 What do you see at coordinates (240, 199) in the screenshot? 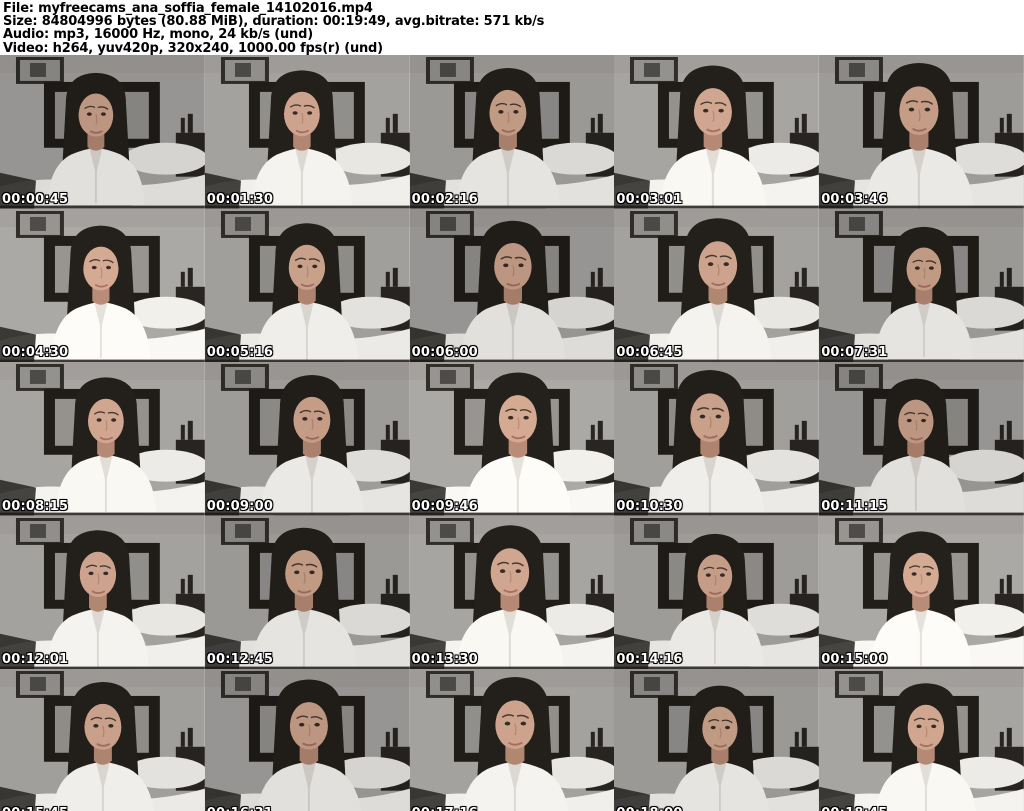
I see `timestamp-overlay: 00:01:30` at bounding box center [240, 199].